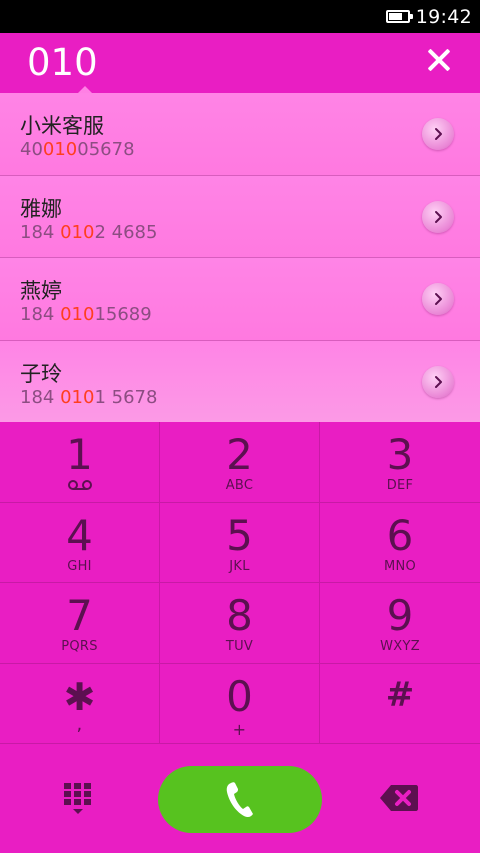 The height and width of the screenshot is (853, 480). What do you see at coordinates (240, 381) in the screenshot?
I see `contact-row: 子玲 184 0101 5678` at bounding box center [240, 381].